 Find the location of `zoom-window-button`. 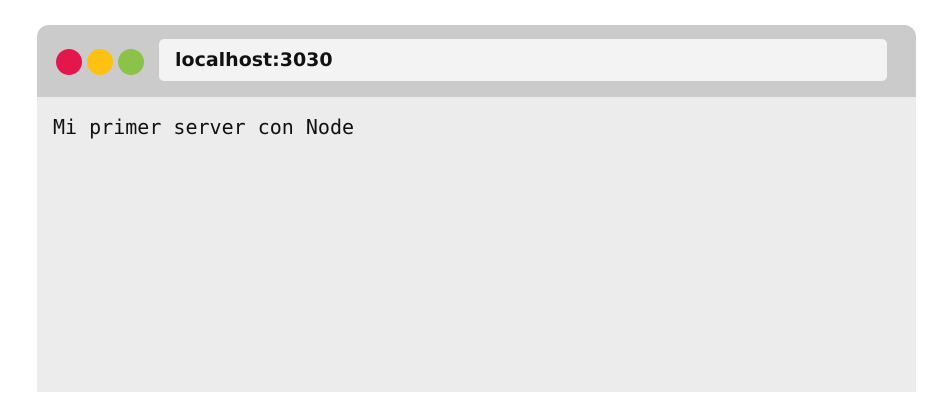

zoom-window-button is located at coordinates (131, 62).